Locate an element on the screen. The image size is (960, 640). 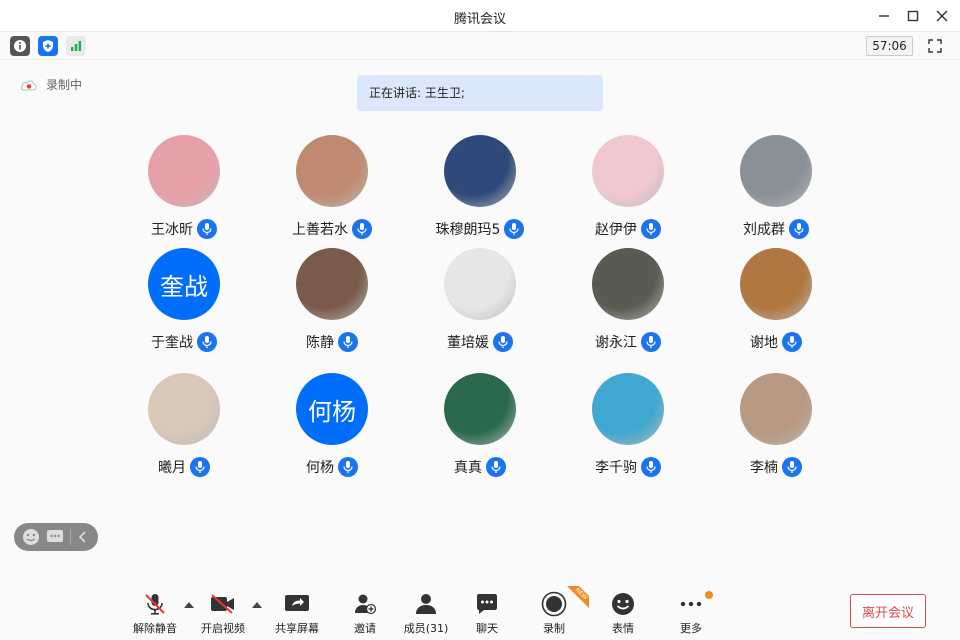
participant-tile: 董培媛 is located at coordinates (480, 303).